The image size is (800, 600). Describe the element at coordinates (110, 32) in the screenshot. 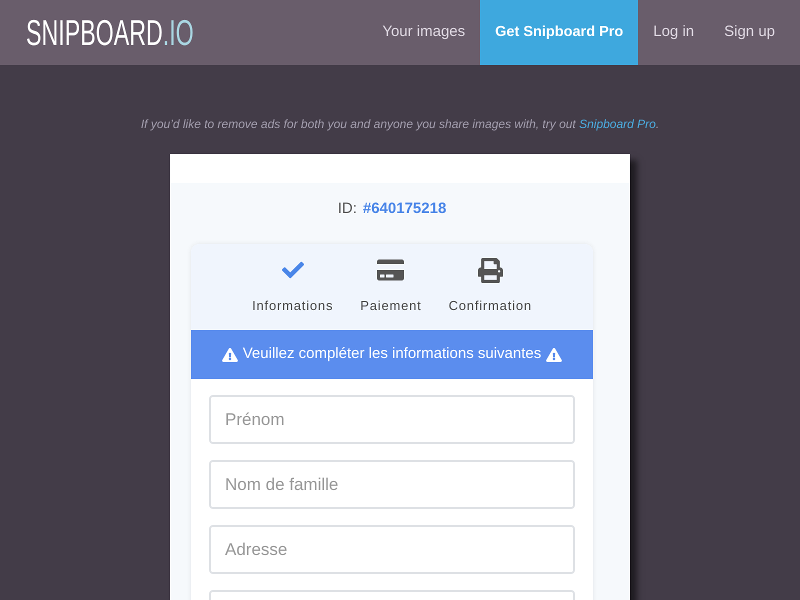

I see `logo: SNIPBOARD.IO` at that location.